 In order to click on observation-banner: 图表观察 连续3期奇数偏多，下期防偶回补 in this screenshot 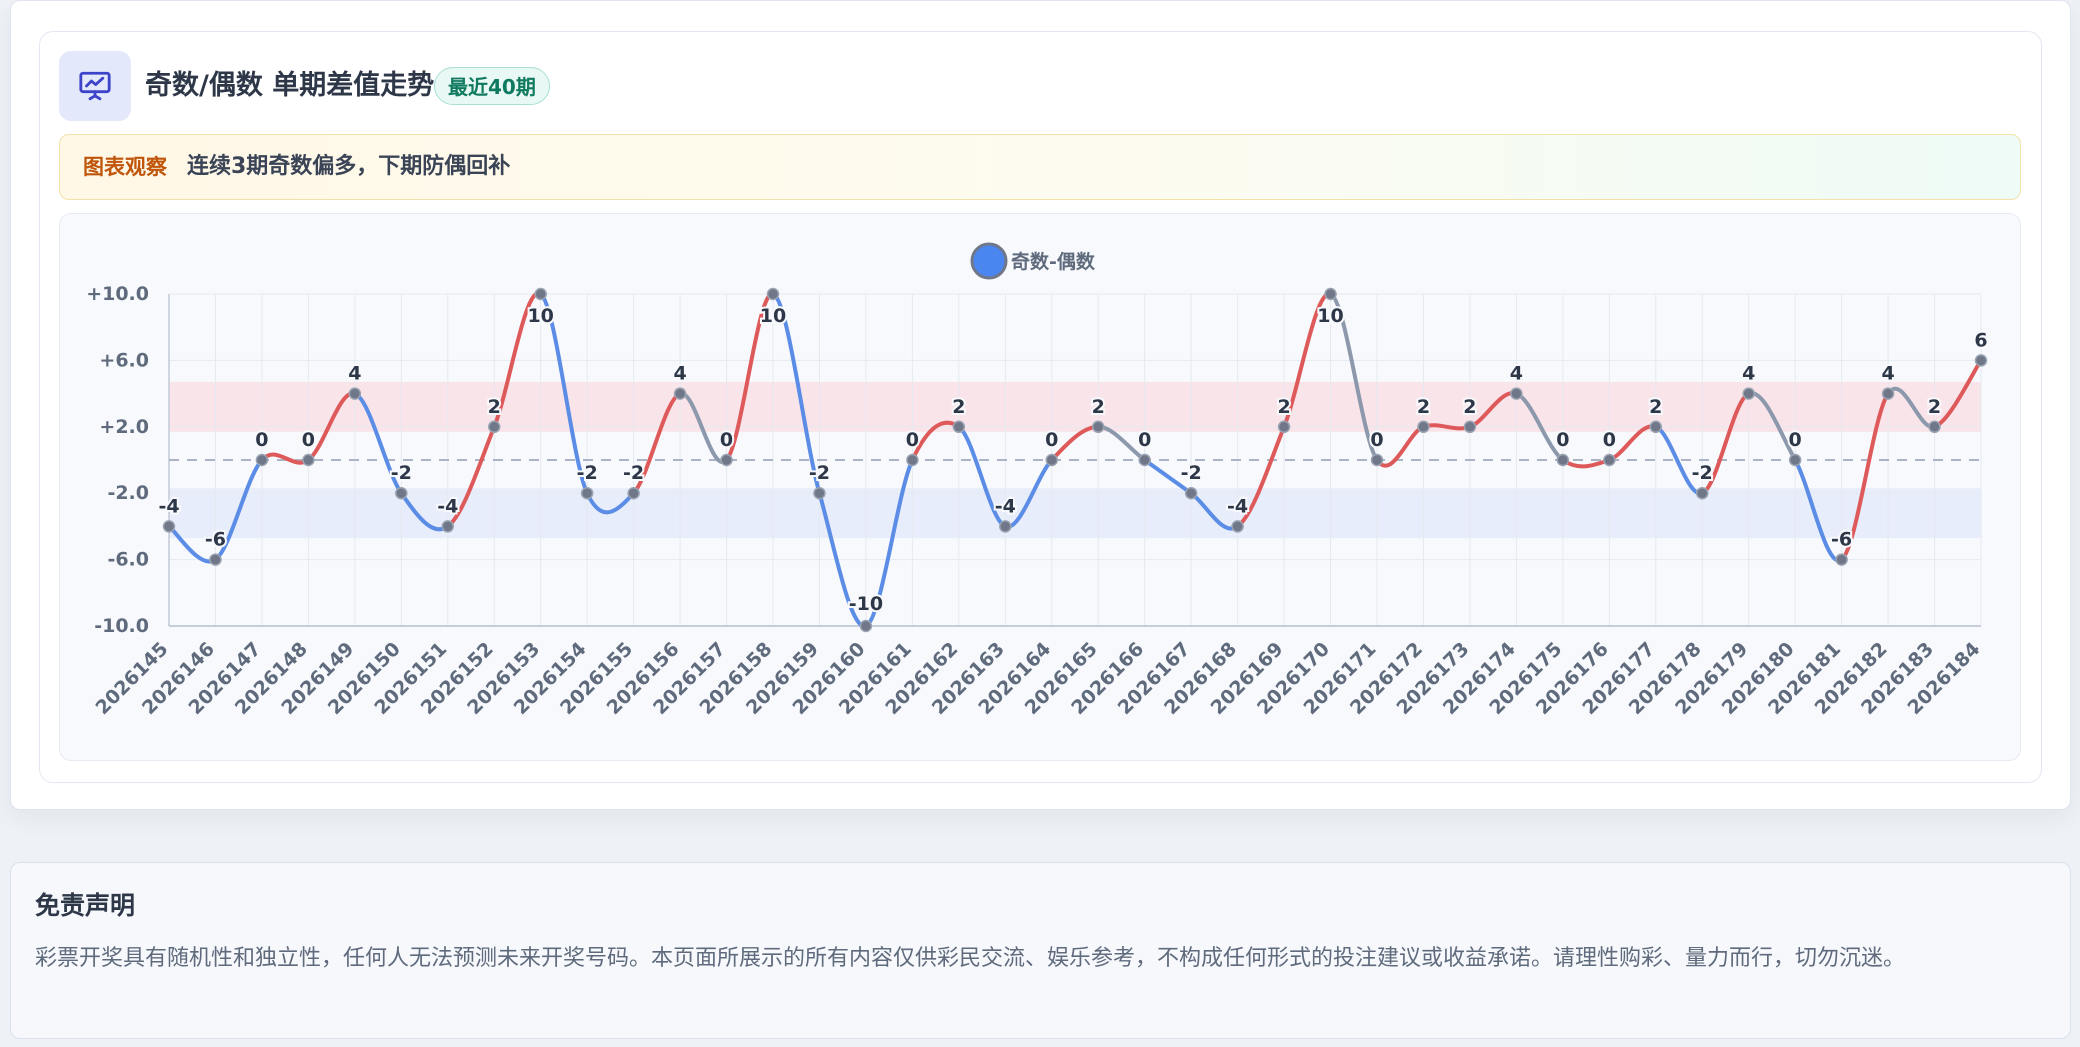, I will do `click(1040, 167)`.